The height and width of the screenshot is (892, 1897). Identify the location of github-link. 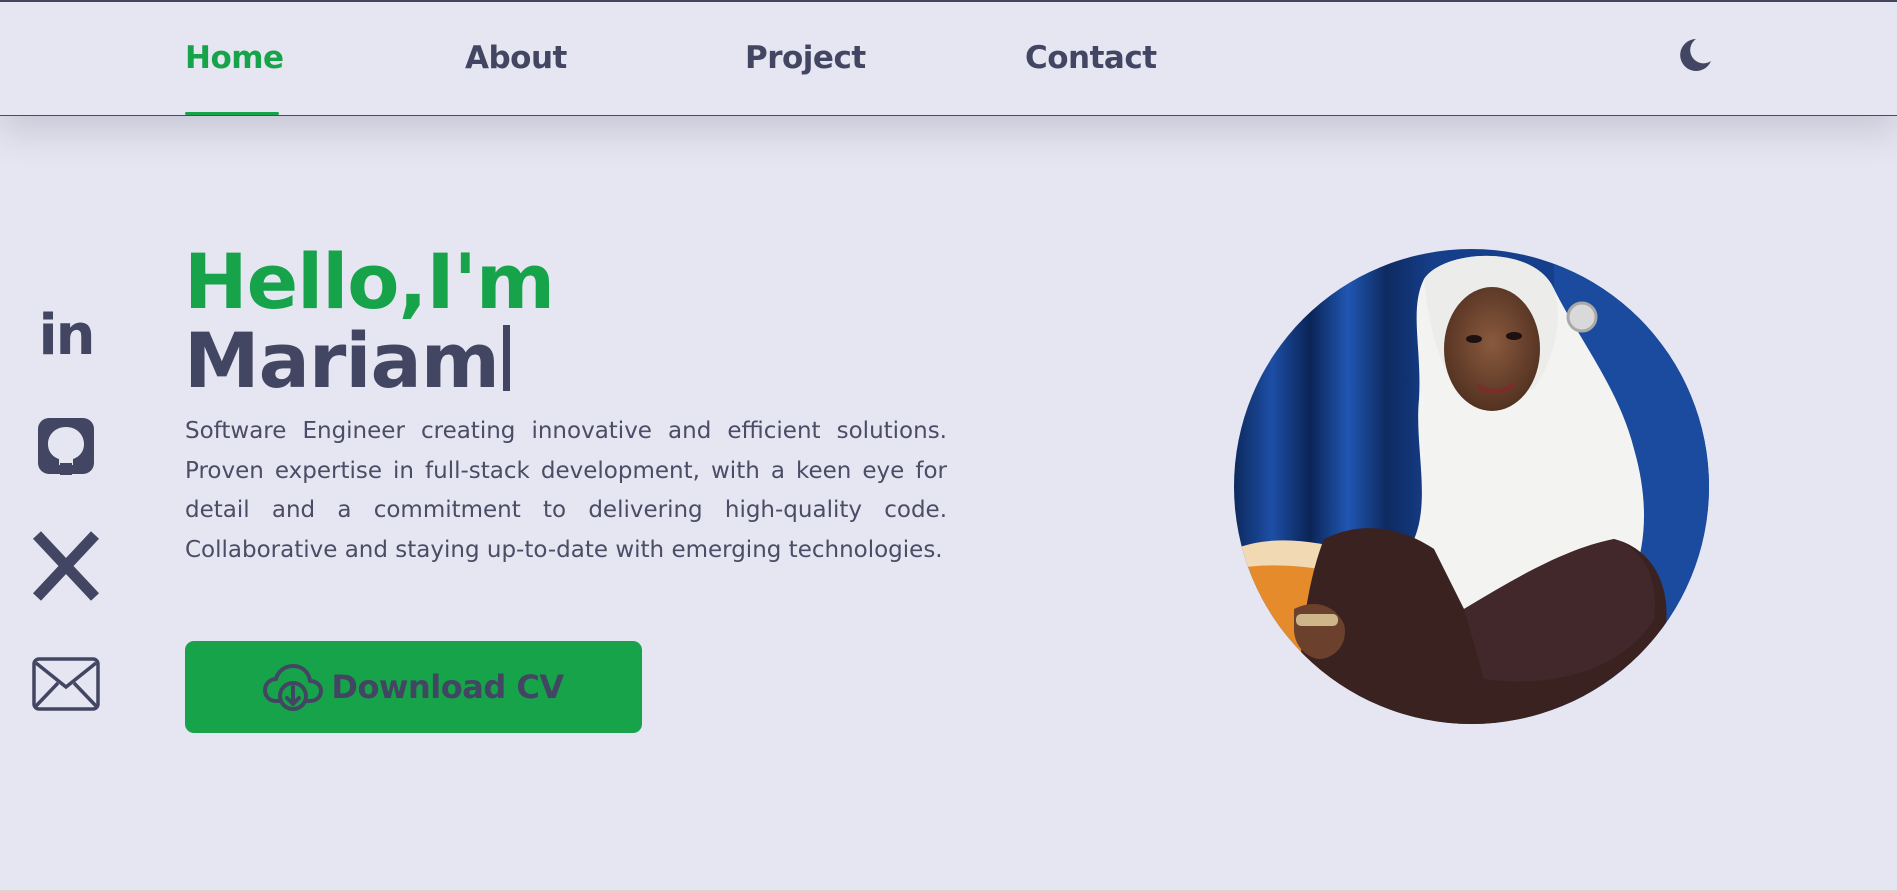
(66, 446).